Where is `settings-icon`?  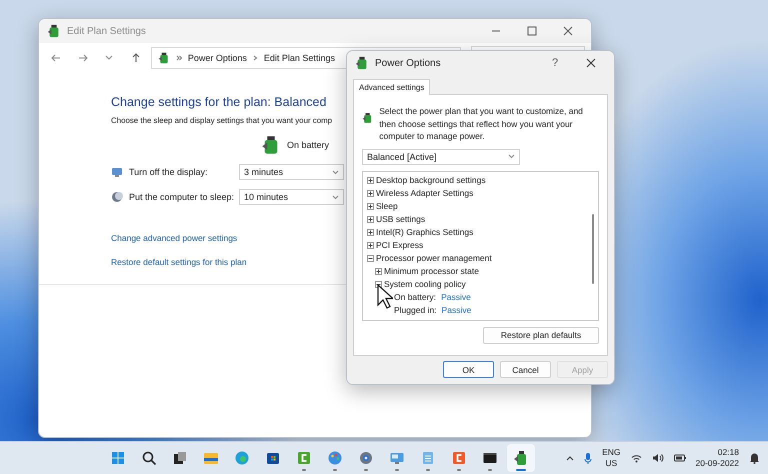
settings-icon is located at coordinates (366, 458).